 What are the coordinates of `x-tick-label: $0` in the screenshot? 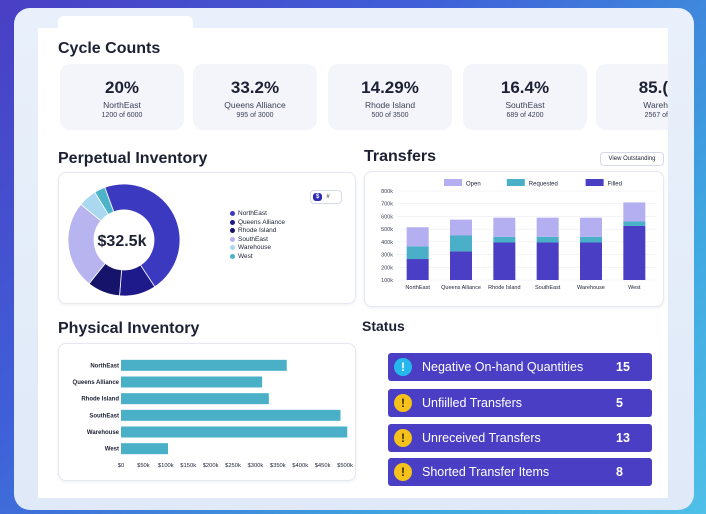 It's located at (121, 466).